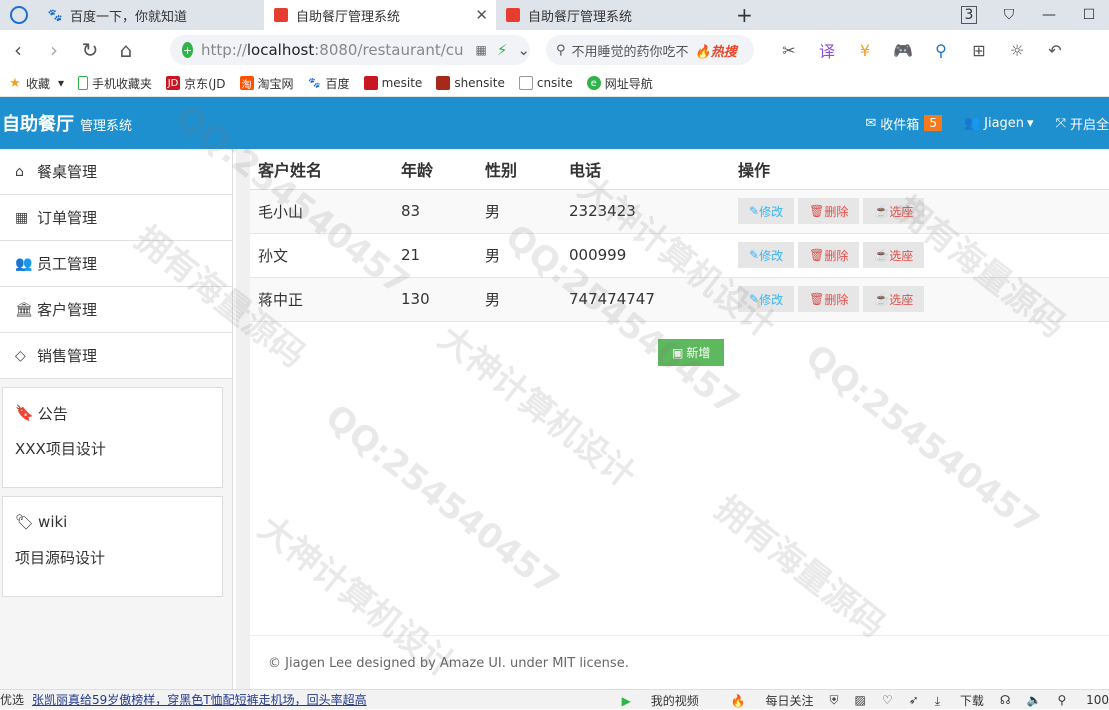 This screenshot has height=710, width=1109. What do you see at coordinates (652, 700) in the screenshot?
I see `my-video-link: ▶ 我的视频` at bounding box center [652, 700].